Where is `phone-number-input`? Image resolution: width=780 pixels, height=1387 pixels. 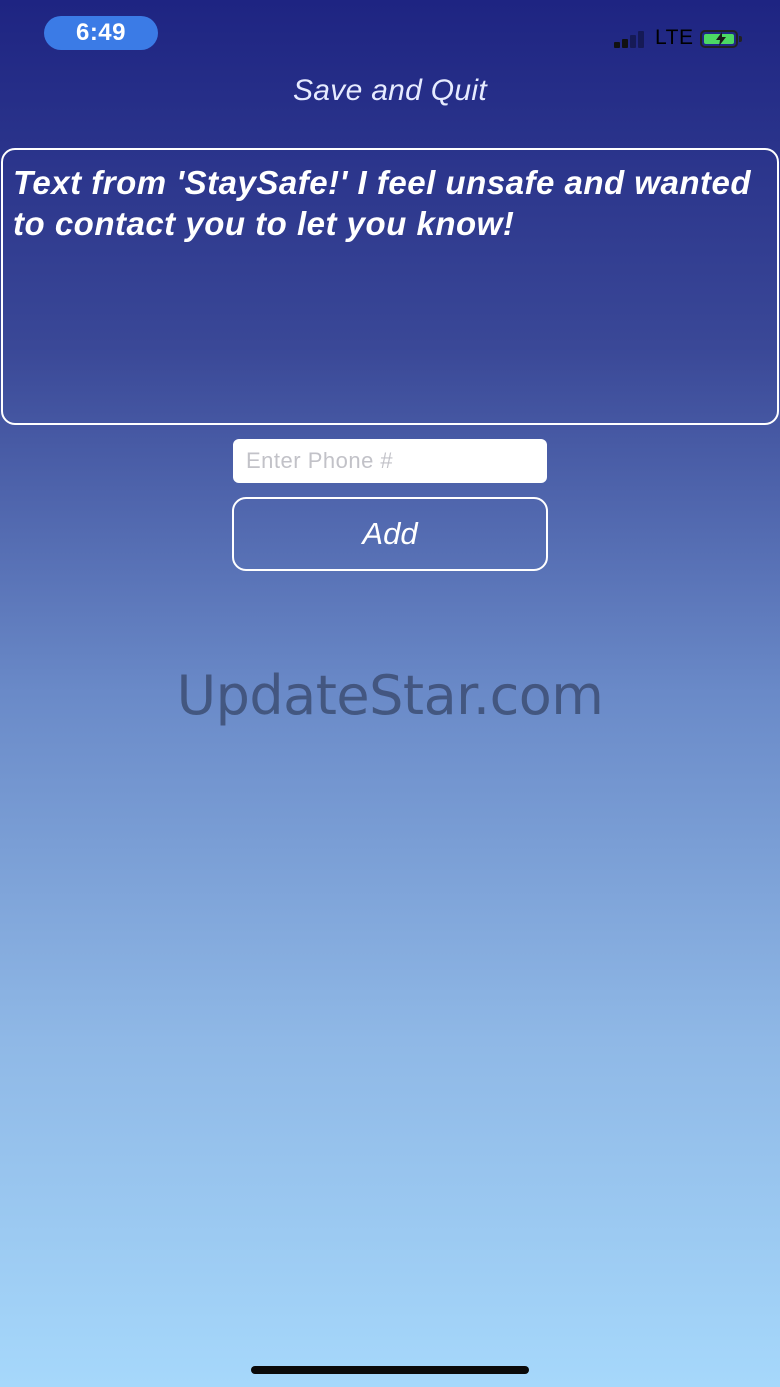 phone-number-input is located at coordinates (390, 461).